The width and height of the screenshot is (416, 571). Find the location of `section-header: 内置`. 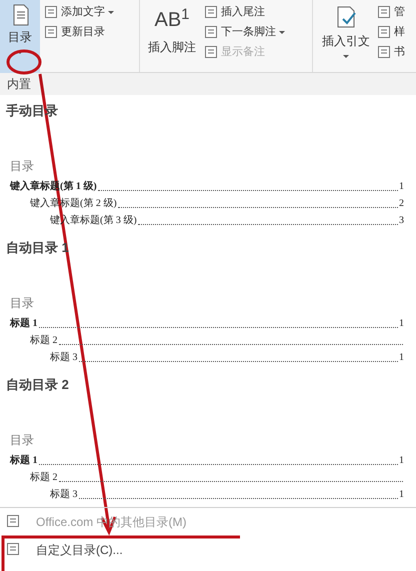

section-header: 内置 is located at coordinates (208, 84).